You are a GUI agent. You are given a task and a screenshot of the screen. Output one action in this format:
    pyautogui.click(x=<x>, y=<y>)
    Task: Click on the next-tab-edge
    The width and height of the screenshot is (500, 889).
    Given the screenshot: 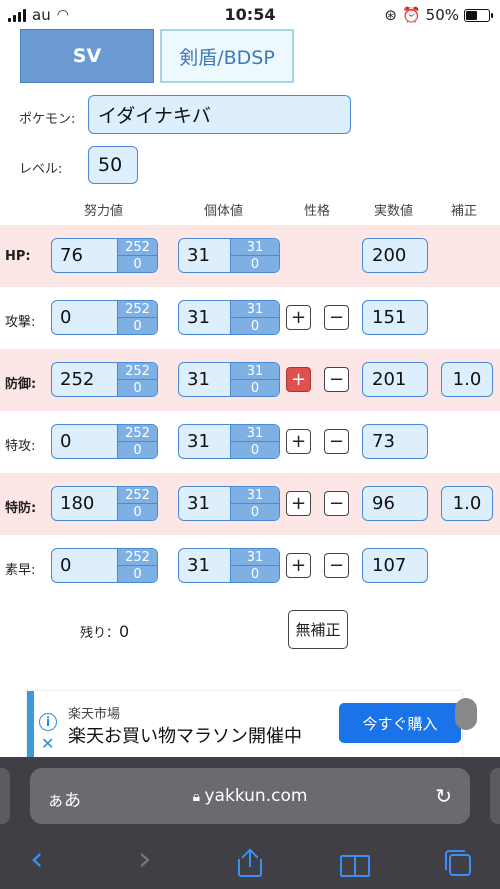 What is the action you would take?
    pyautogui.click(x=495, y=796)
    